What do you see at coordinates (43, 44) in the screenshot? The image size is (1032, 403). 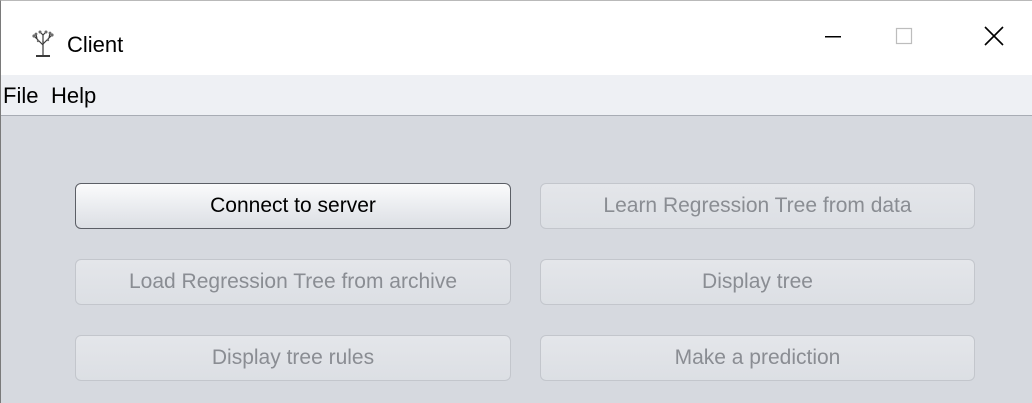 I see `tree-app-icon` at bounding box center [43, 44].